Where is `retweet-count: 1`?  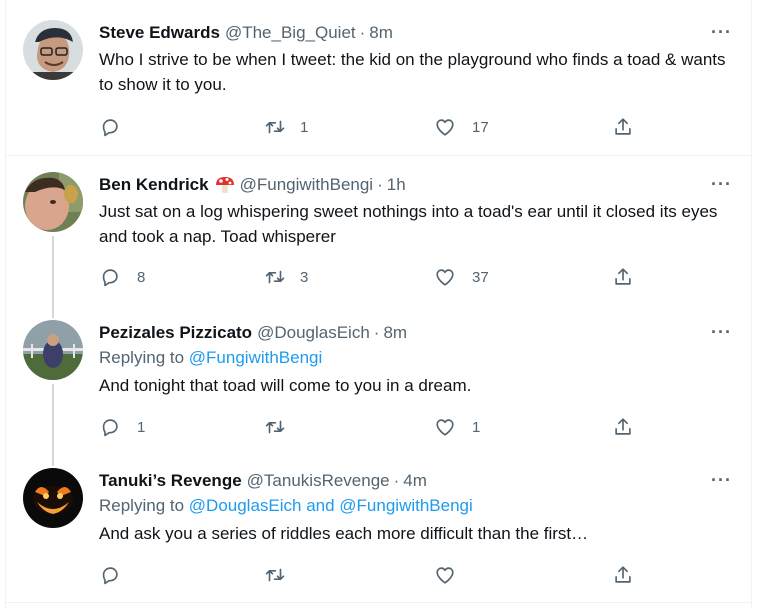 retweet-count: 1 is located at coordinates (304, 127).